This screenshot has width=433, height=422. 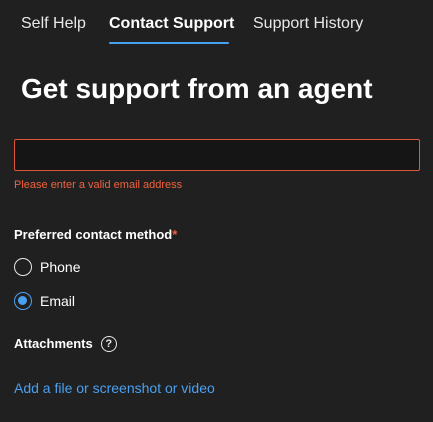 I want to click on contact-method-label: Preferred contact method*, so click(x=95, y=235).